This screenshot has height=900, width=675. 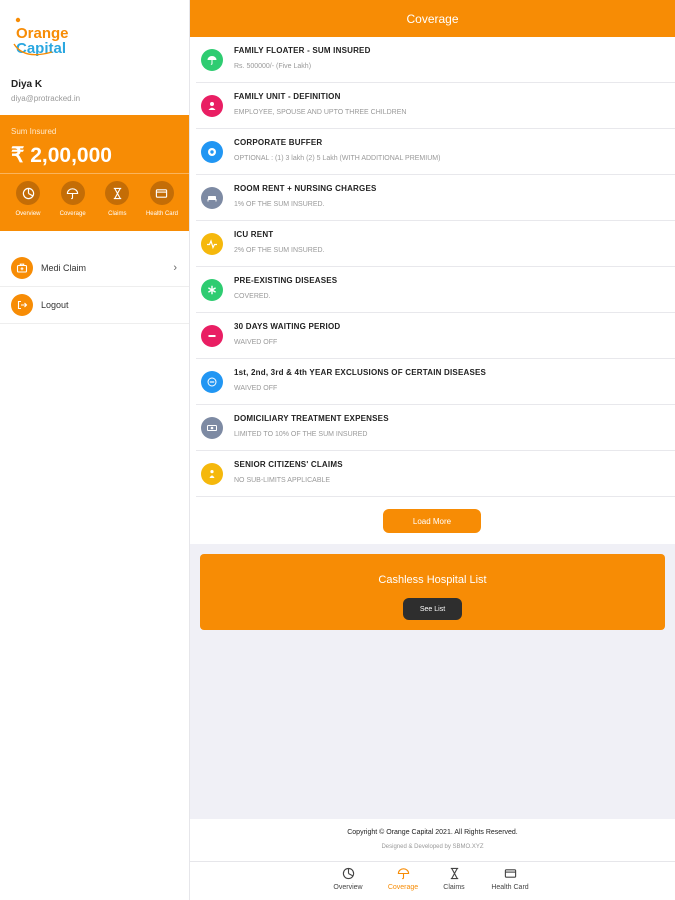 What do you see at coordinates (117, 214) in the screenshot?
I see `quick-action-label: Claims` at bounding box center [117, 214].